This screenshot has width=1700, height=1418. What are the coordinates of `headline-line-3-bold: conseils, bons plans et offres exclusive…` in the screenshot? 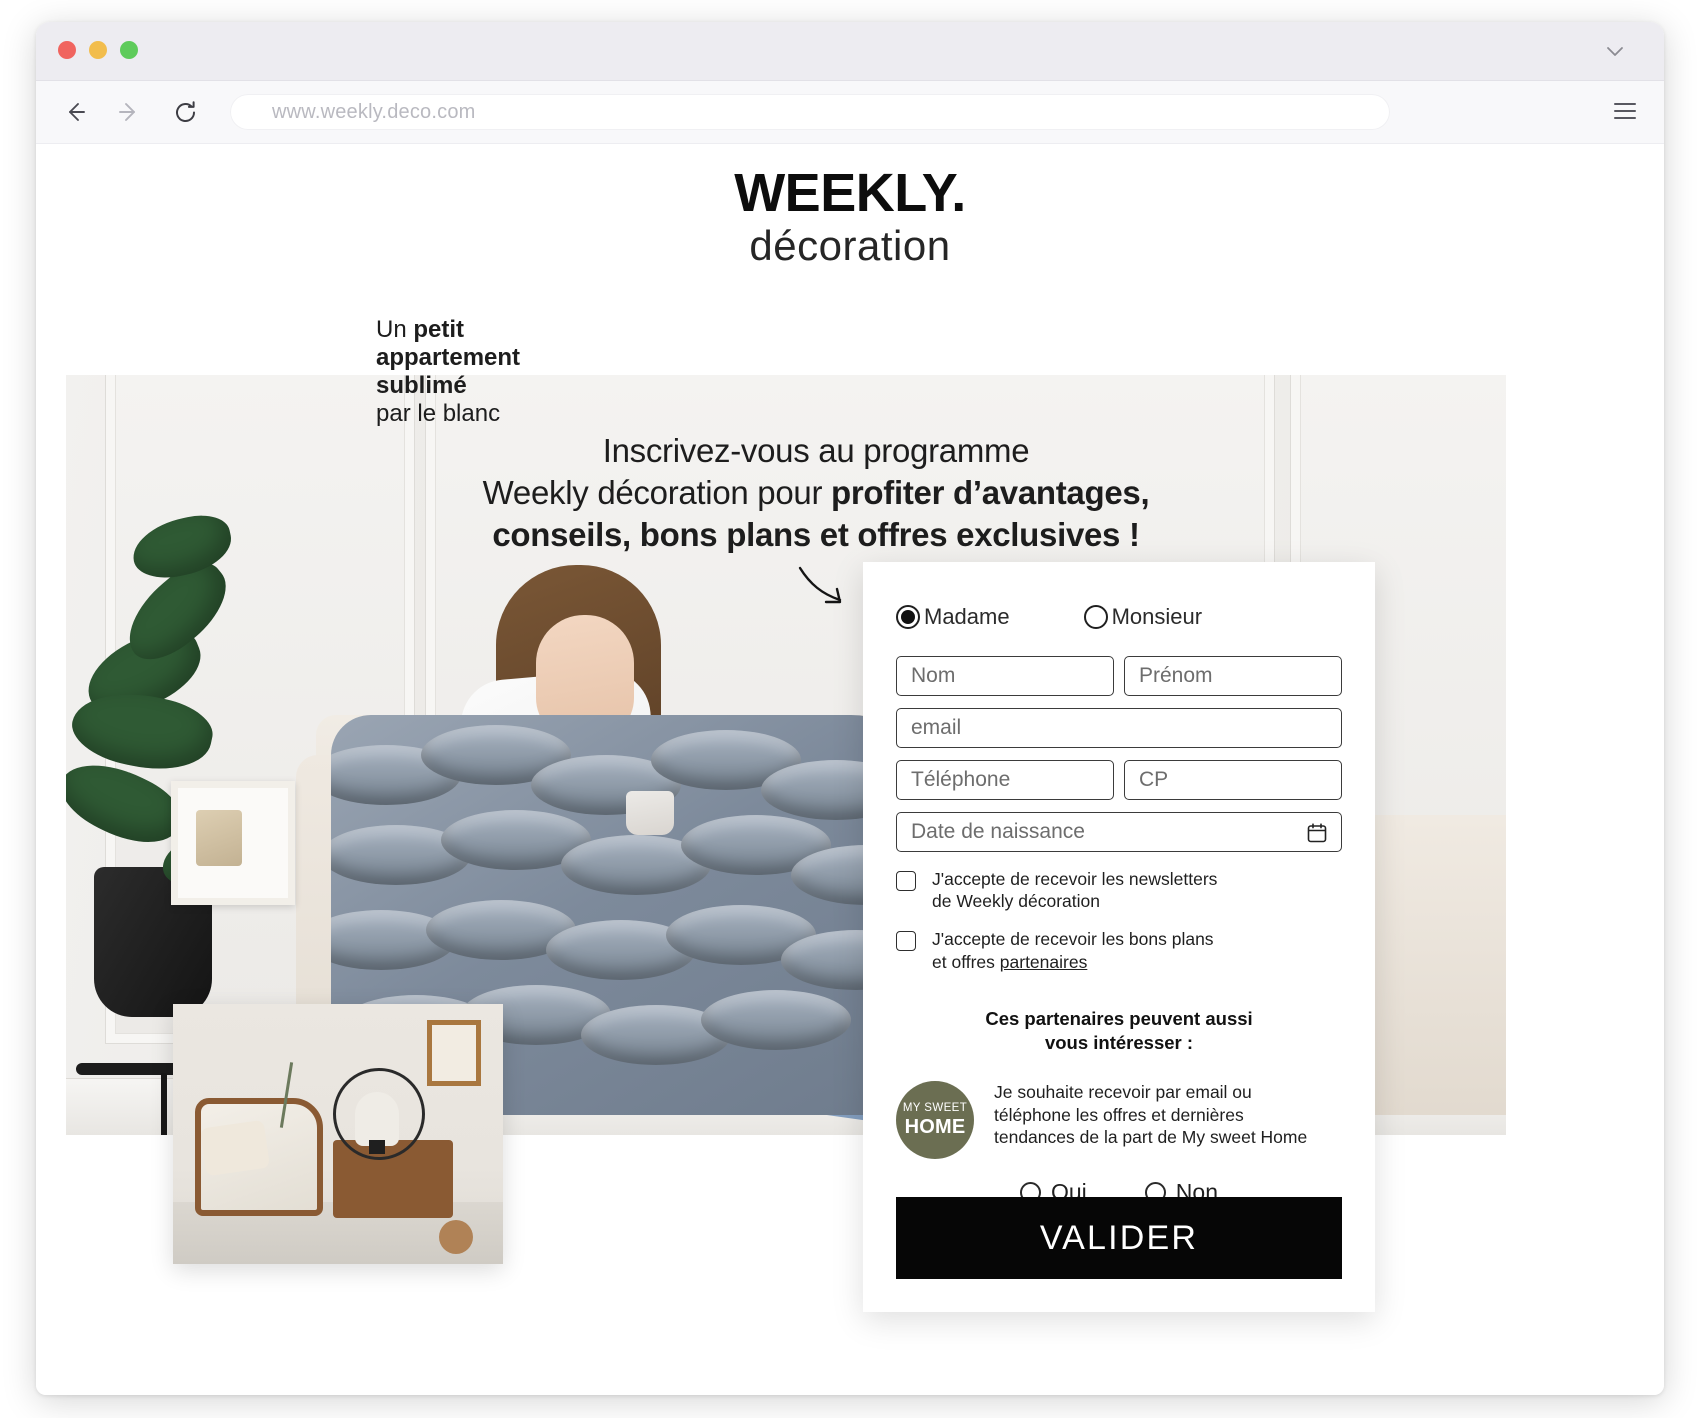 It's located at (816, 535).